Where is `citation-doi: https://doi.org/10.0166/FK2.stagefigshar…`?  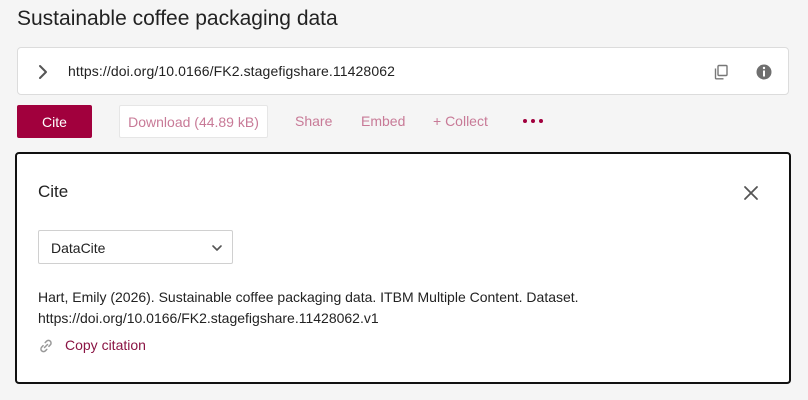
citation-doi: https://doi.org/10.0166/FK2.stagefigshar… is located at coordinates (208, 318).